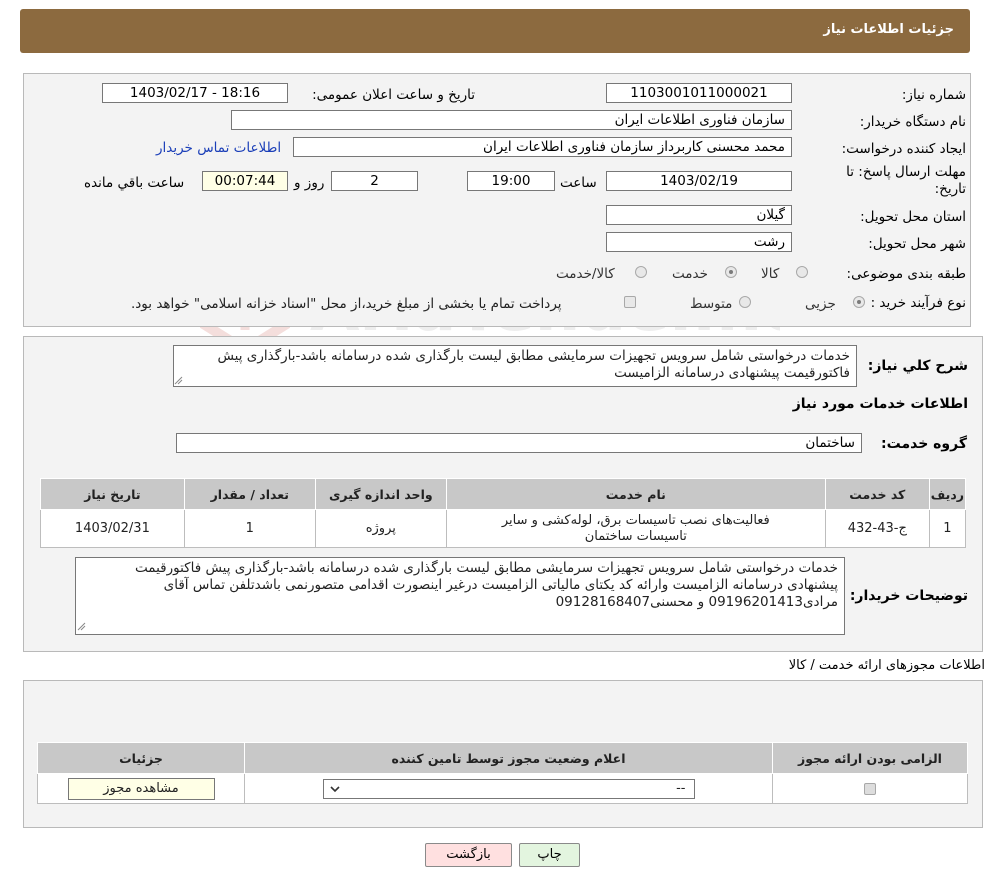 The width and height of the screenshot is (985, 886). Describe the element at coordinates (711, 304) in the screenshot. I see `process-option-medium: متوسط` at that location.